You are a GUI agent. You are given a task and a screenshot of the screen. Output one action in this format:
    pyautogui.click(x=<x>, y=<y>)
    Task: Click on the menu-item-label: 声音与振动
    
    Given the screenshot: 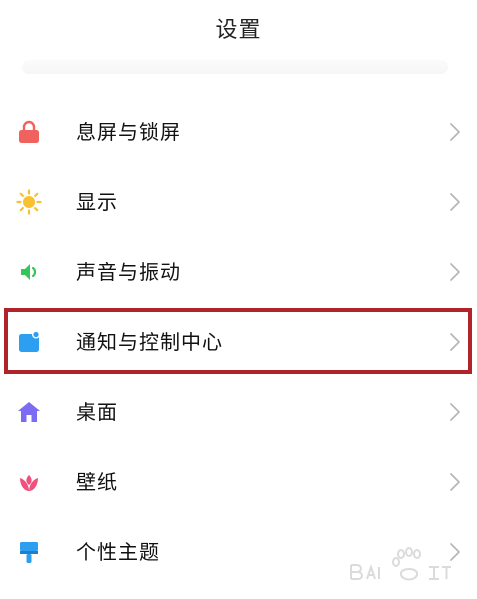 What is the action you would take?
    pyautogui.click(x=128, y=272)
    